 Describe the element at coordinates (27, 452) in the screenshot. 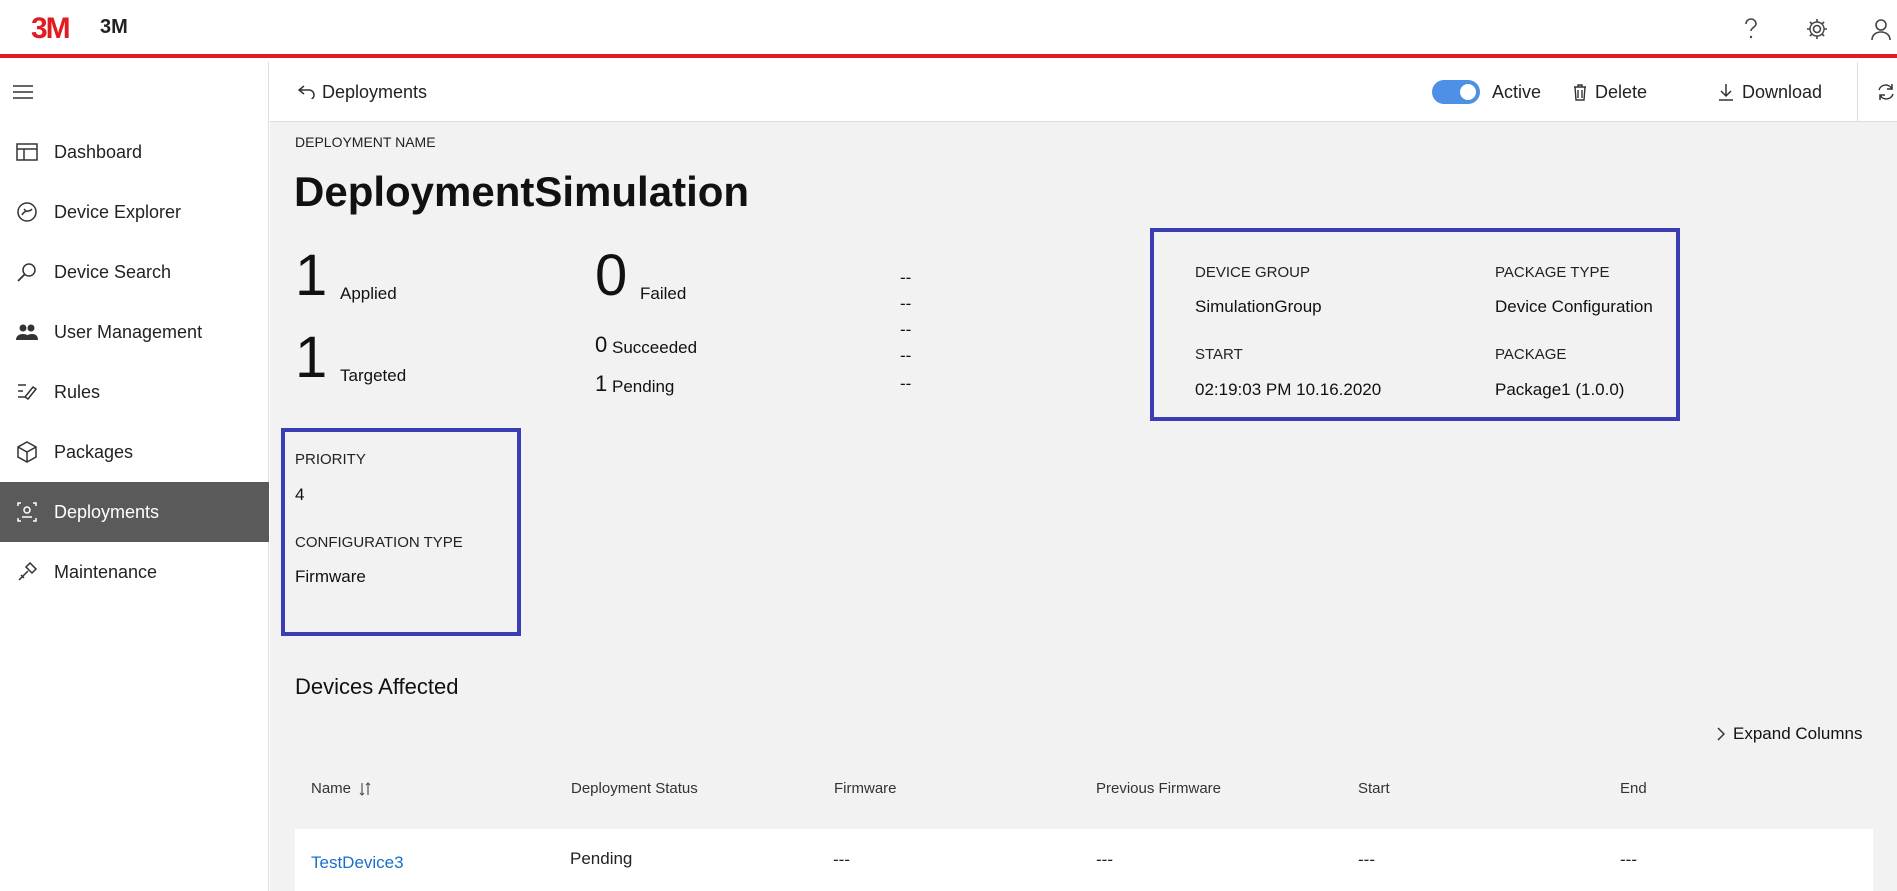

I see `package-icon` at that location.